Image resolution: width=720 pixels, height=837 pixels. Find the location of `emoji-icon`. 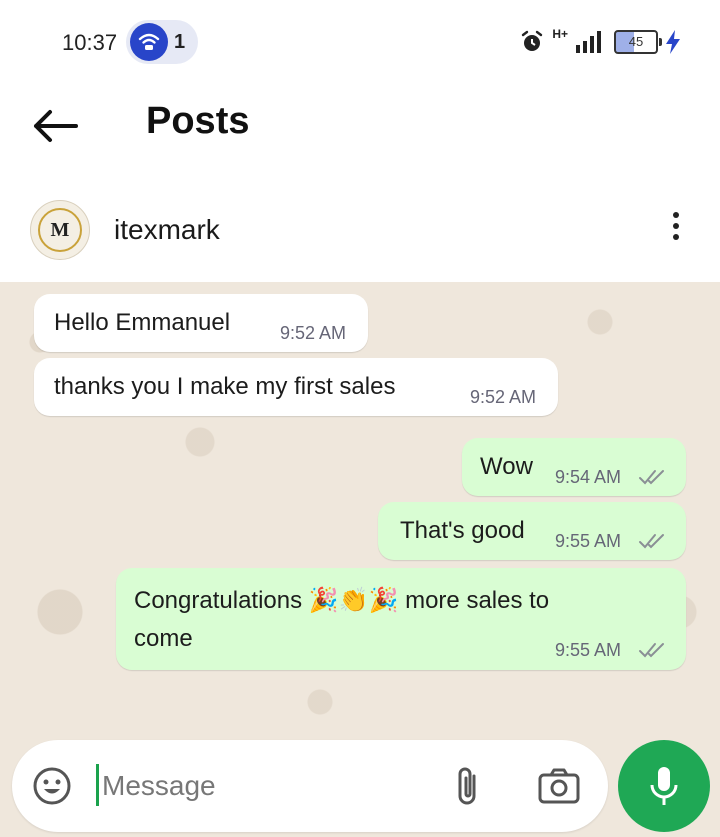

emoji-icon is located at coordinates (52, 786).